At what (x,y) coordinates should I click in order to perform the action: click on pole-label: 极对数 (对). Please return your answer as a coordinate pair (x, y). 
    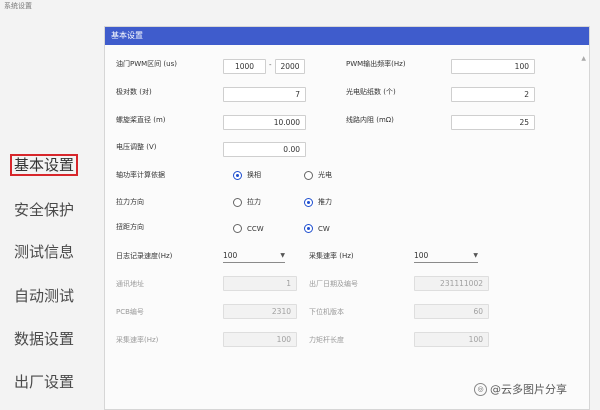
    Looking at the image, I should click on (134, 92).